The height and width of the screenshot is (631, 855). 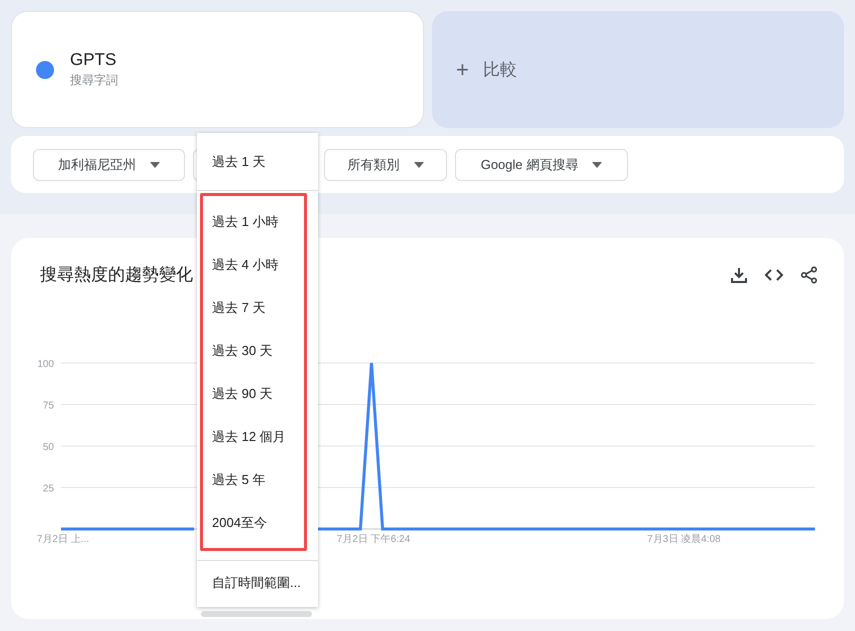 I want to click on menu-current-option: 過去 1 天, so click(x=257, y=161).